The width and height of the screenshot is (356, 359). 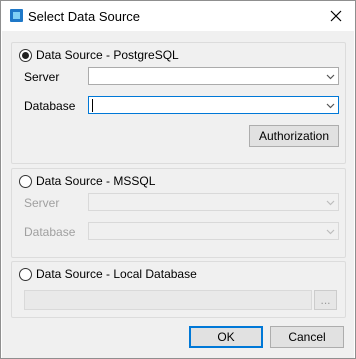 I want to click on mssql-server-label: Server, so click(x=42, y=203).